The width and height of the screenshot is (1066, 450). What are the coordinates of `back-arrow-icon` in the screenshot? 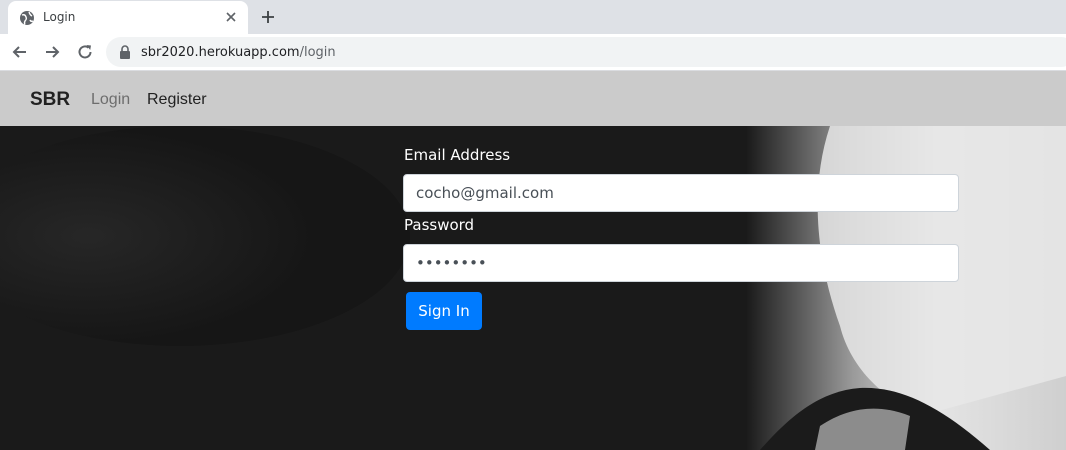 It's located at (20, 52).